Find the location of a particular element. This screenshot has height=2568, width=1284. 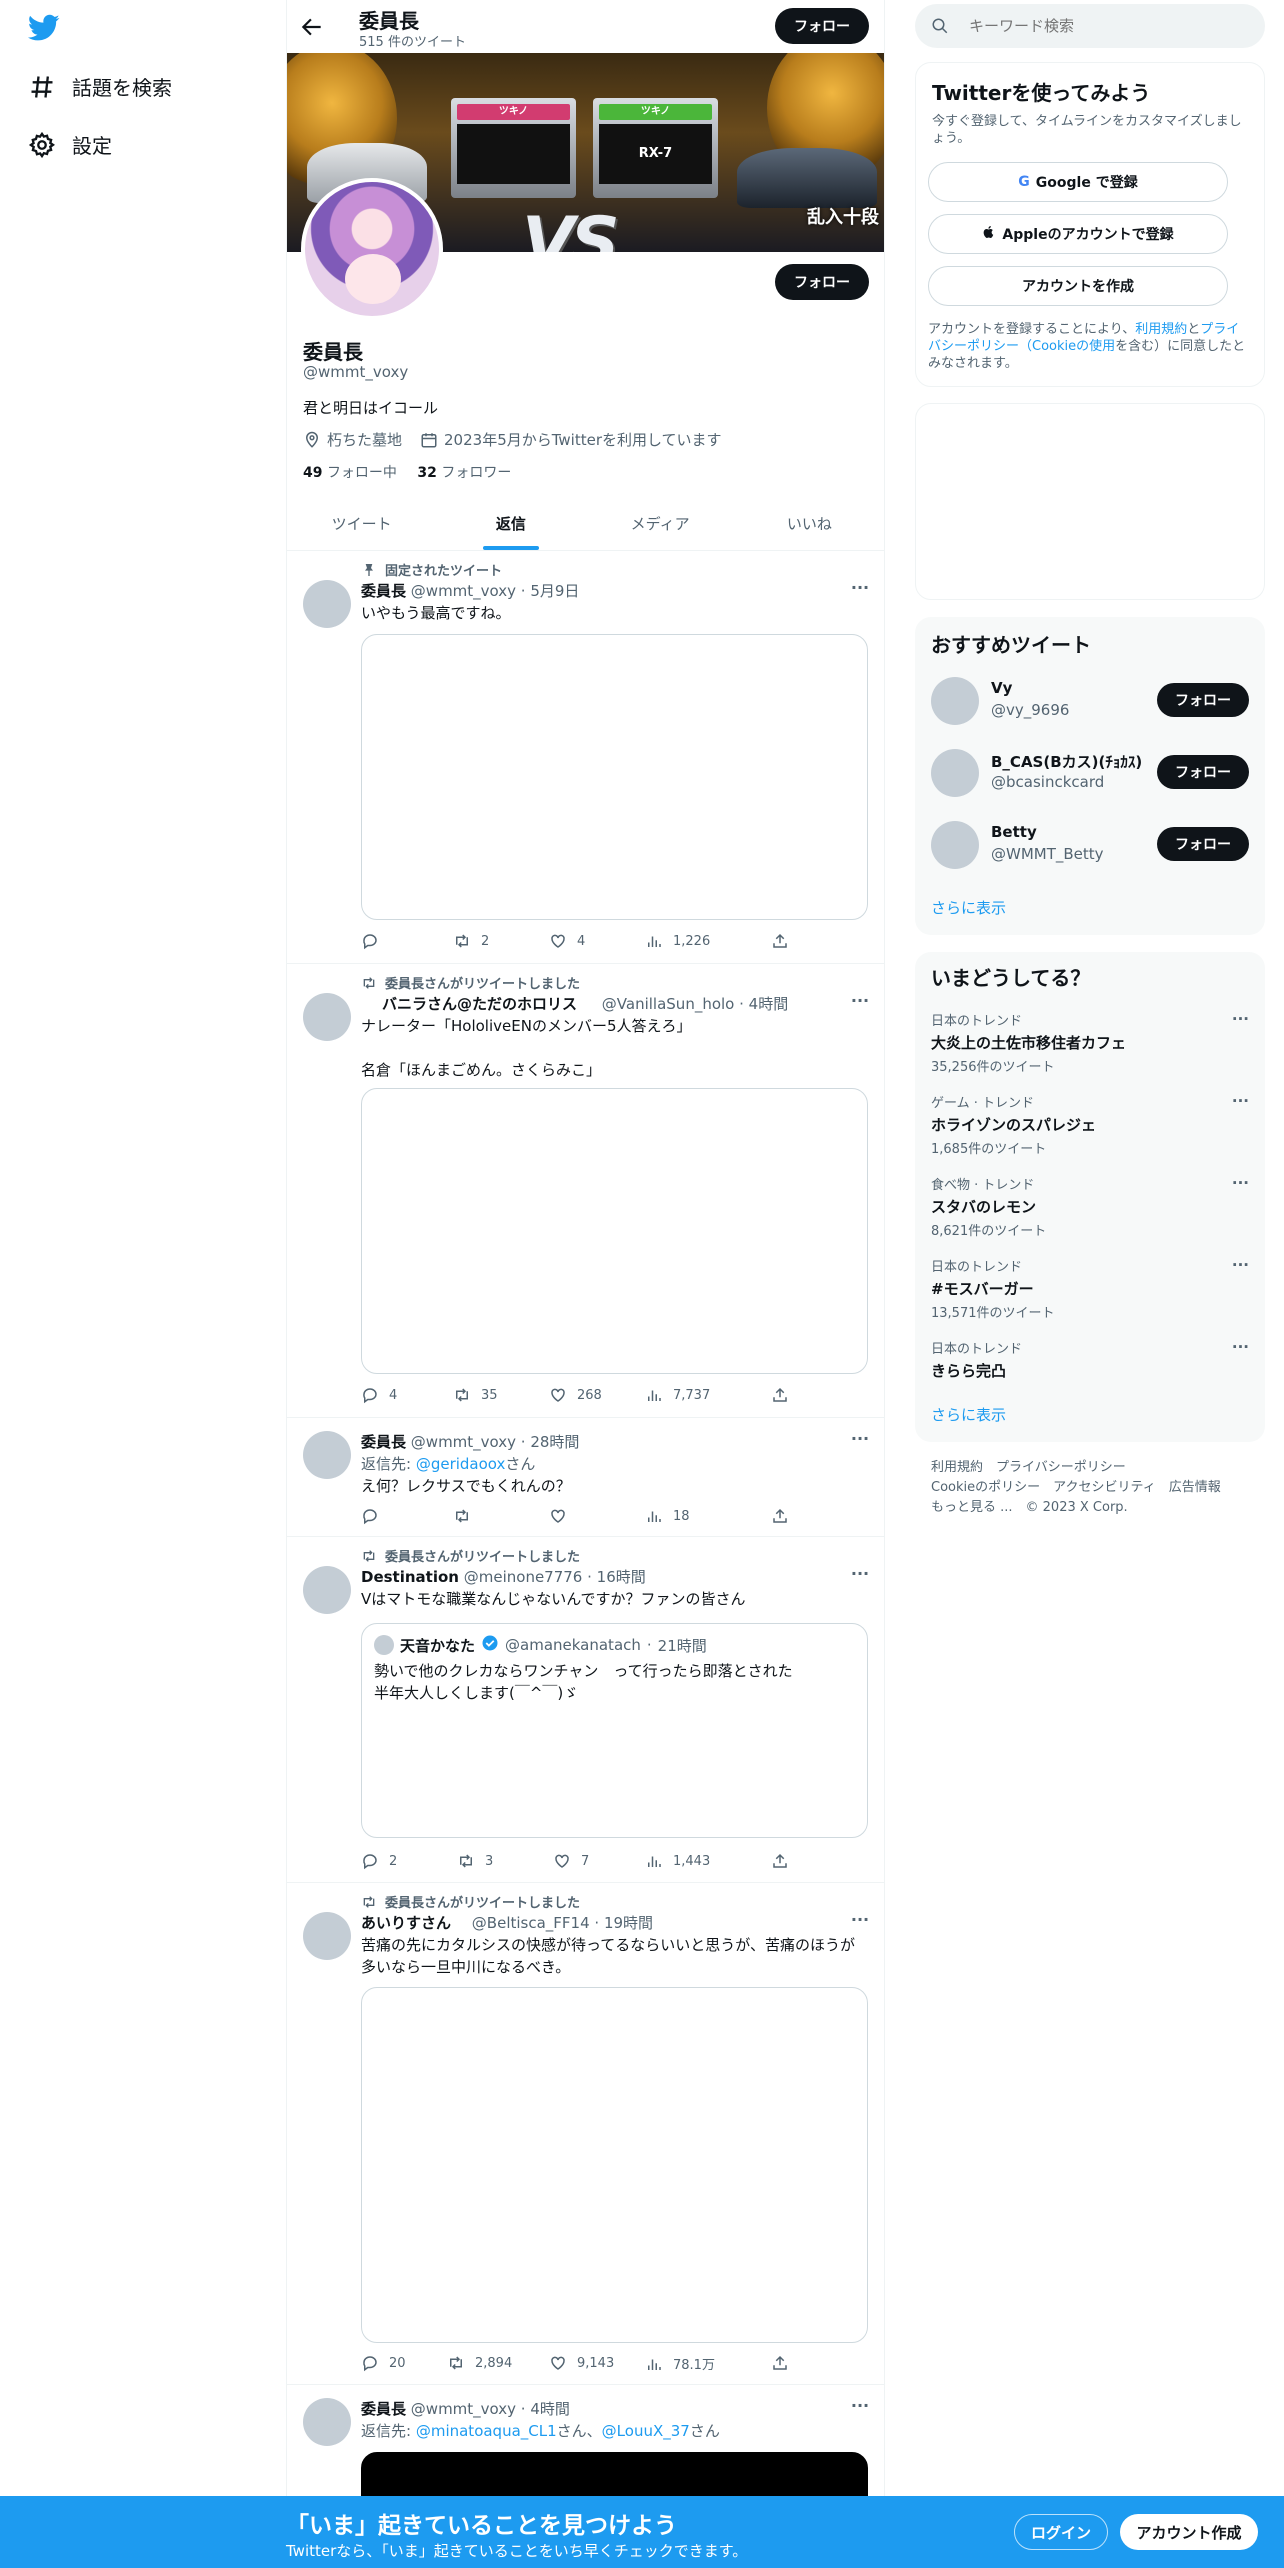

nav-item-settings: 設定 is located at coordinates (70, 144).